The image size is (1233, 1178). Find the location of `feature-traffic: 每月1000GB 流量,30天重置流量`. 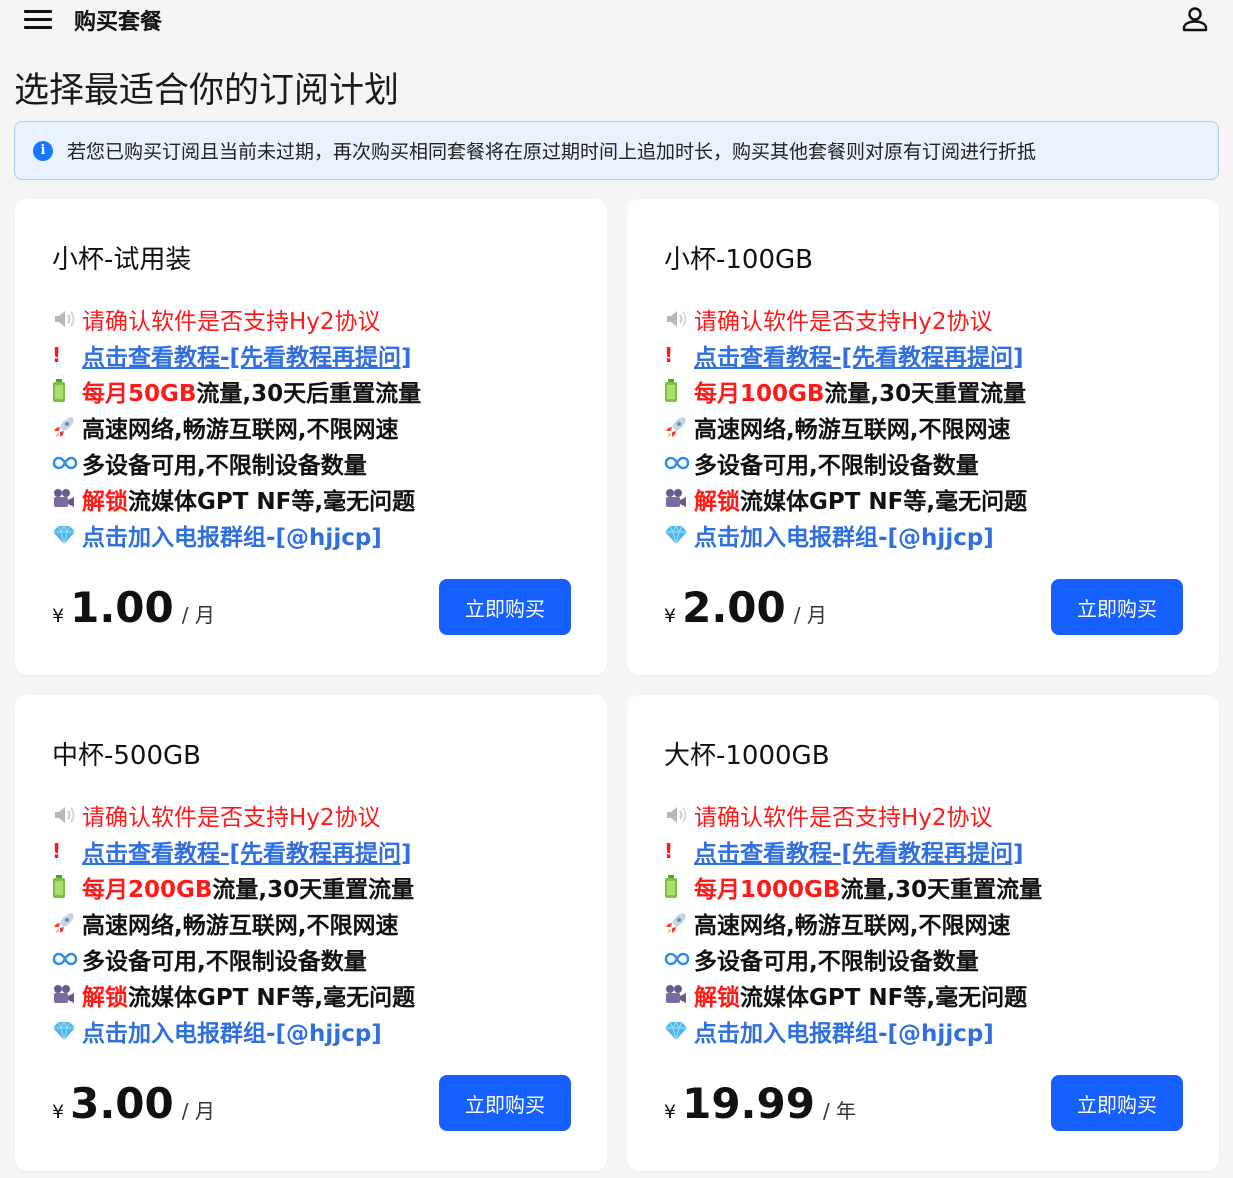

feature-traffic: 每月1000GB 流量,30天重置流量 is located at coordinates (853, 887).